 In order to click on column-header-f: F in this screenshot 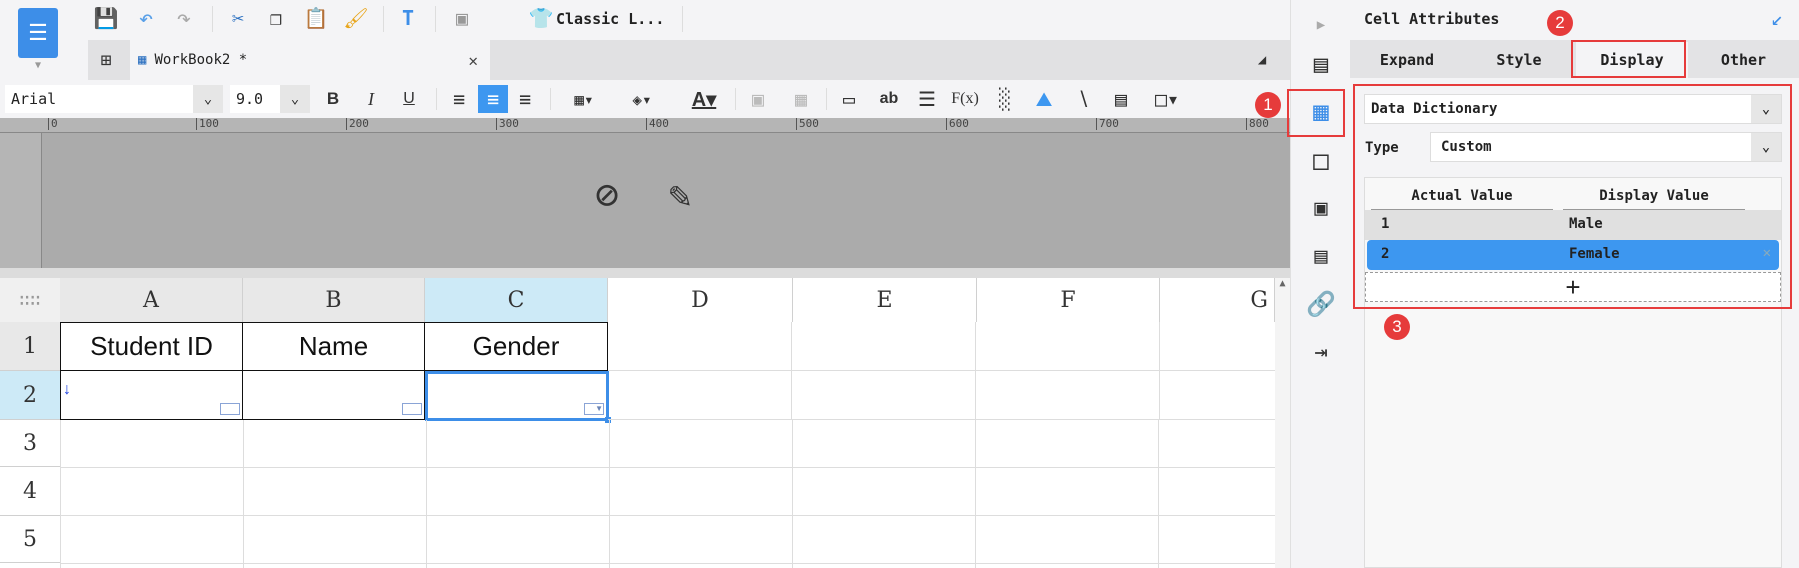, I will do `click(1068, 300)`.